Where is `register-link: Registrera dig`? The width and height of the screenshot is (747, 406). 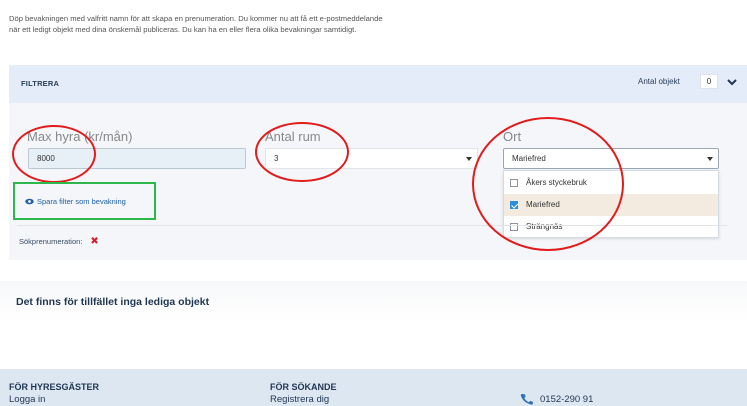
register-link: Registrera dig is located at coordinates (299, 399).